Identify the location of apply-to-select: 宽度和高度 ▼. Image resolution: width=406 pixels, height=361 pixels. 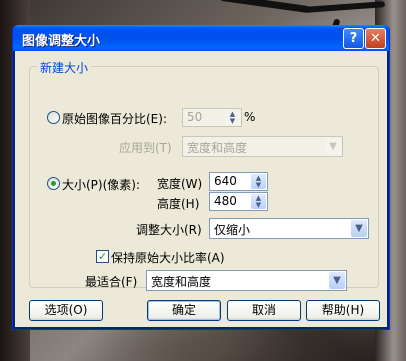
(262, 146).